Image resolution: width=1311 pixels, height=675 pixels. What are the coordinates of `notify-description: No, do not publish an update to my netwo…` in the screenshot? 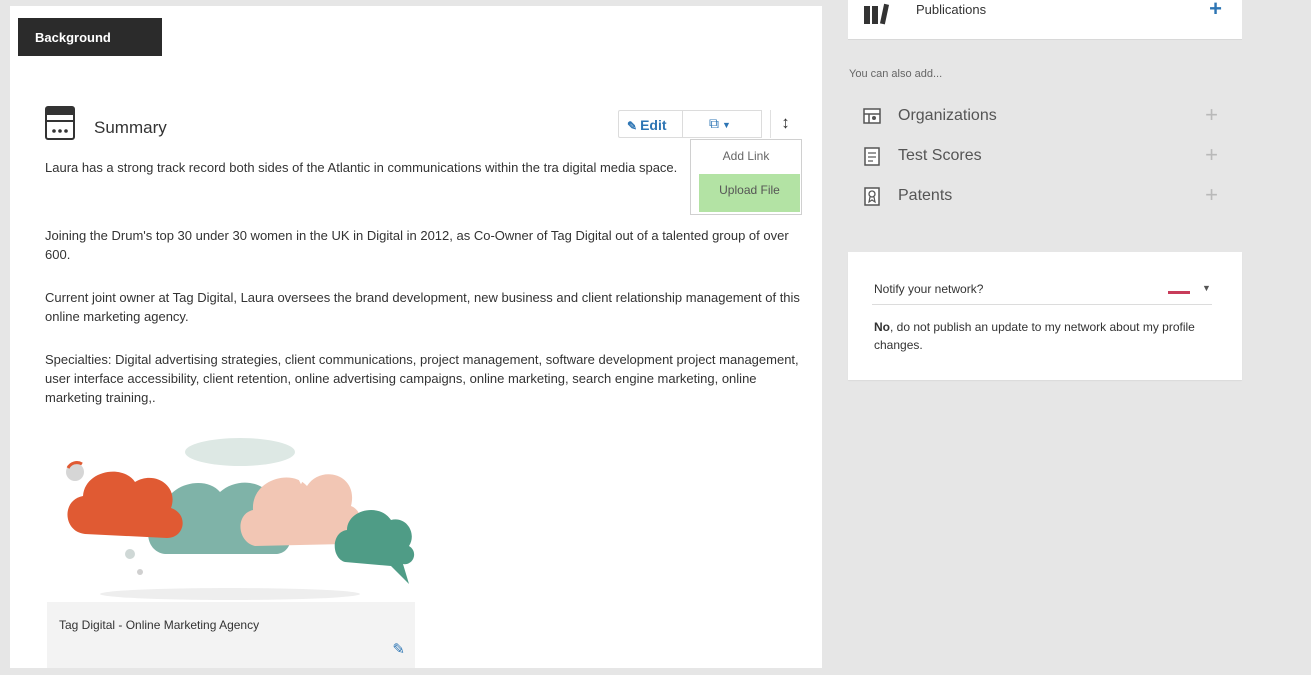 It's located at (1039, 336).